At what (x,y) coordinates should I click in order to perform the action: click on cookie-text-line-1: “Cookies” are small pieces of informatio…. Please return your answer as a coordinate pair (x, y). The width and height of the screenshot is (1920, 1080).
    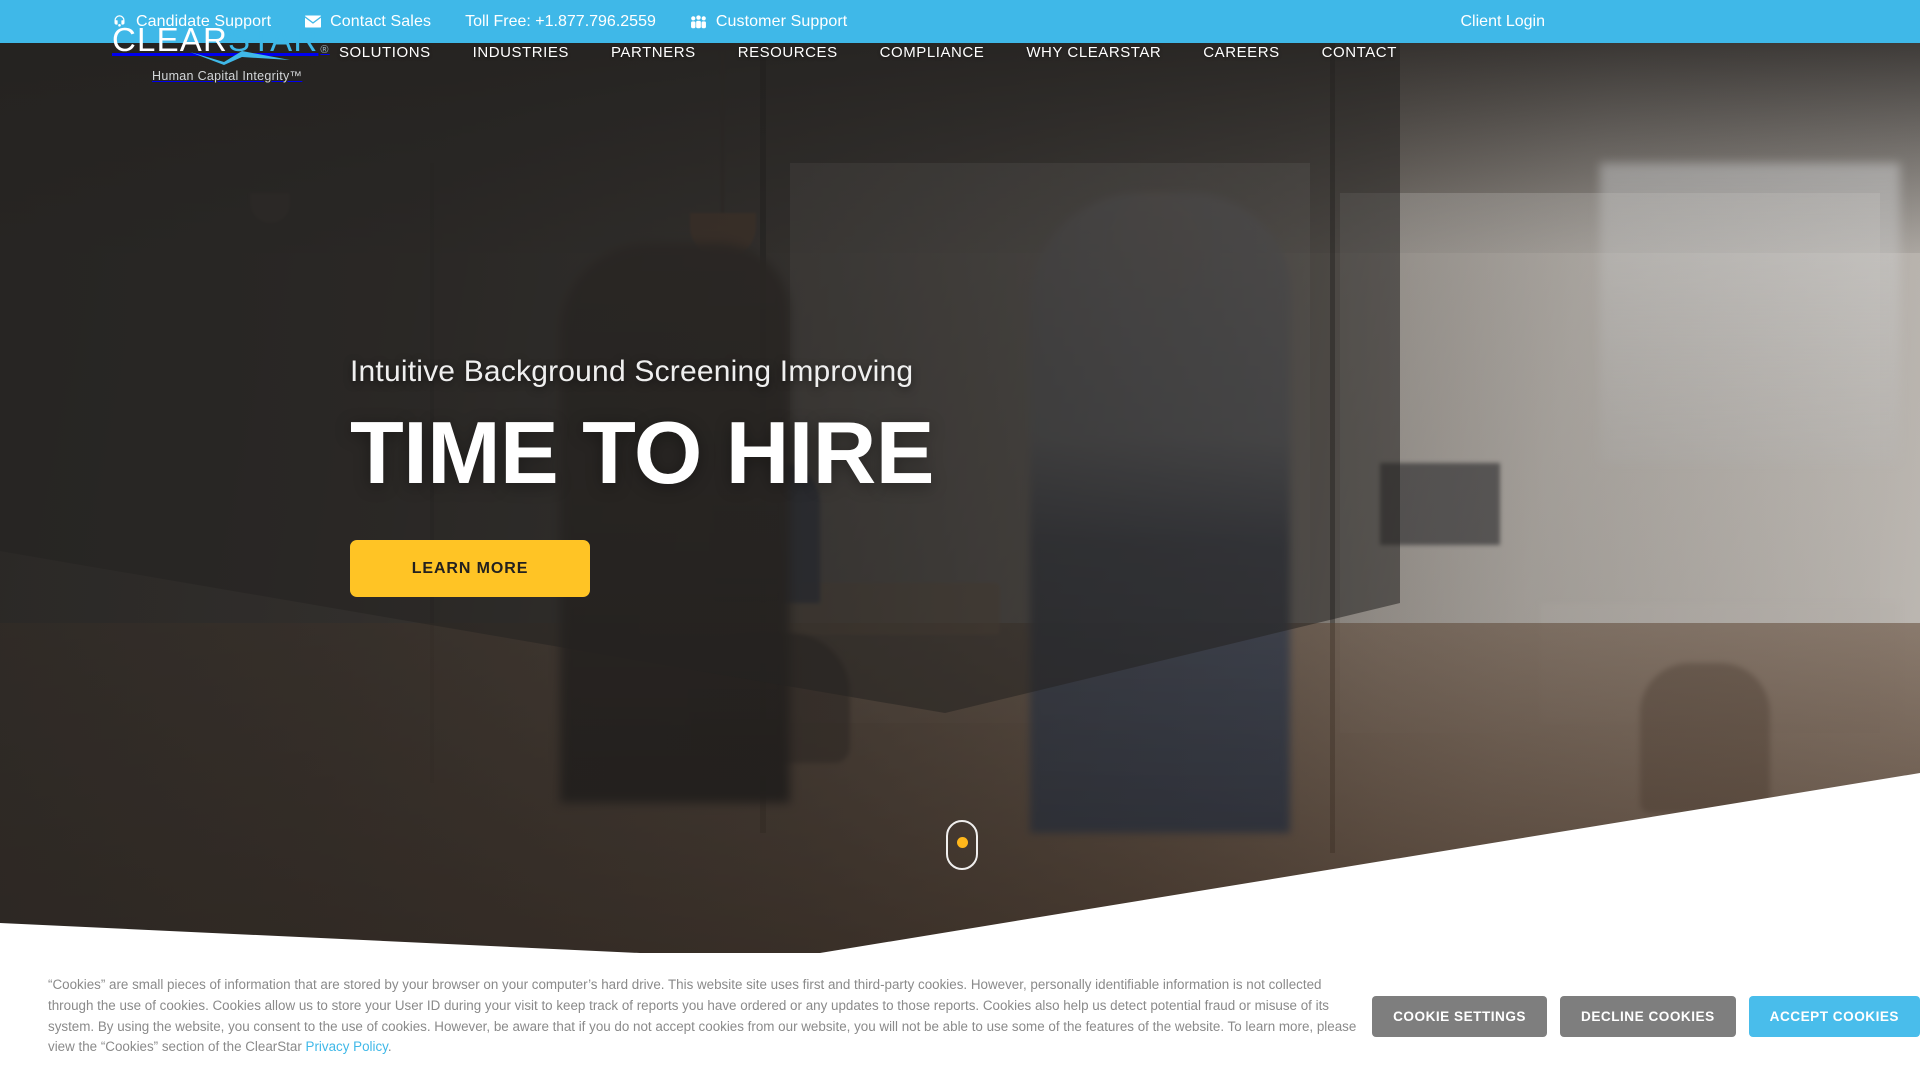
    Looking at the image, I should click on (656, 984).